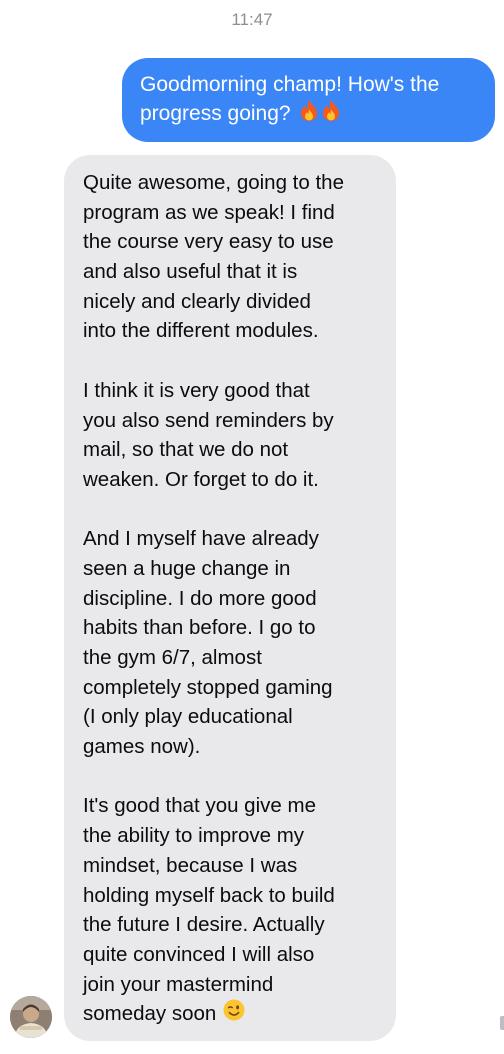  I want to click on incoming-message-line: And I myself have already, so click(201, 539).